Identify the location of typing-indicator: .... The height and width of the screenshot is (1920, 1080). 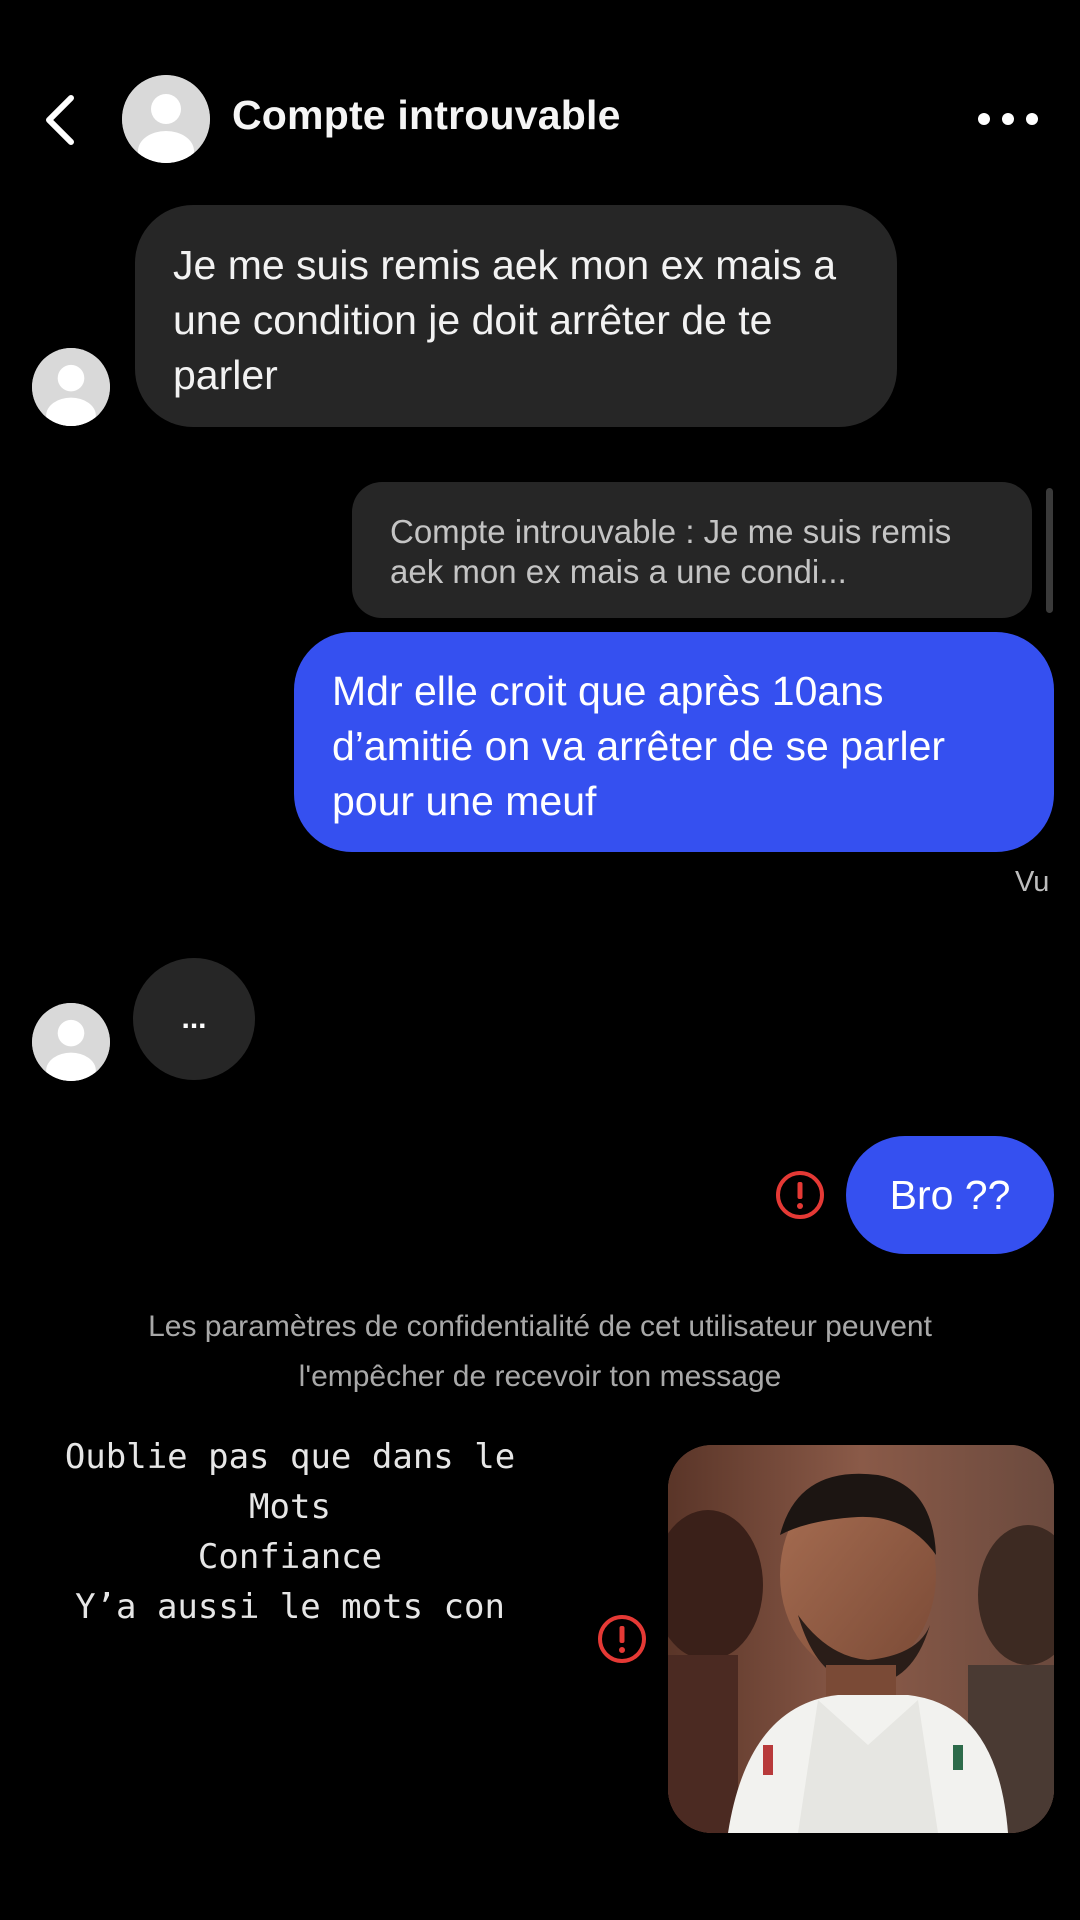
(194, 1019).